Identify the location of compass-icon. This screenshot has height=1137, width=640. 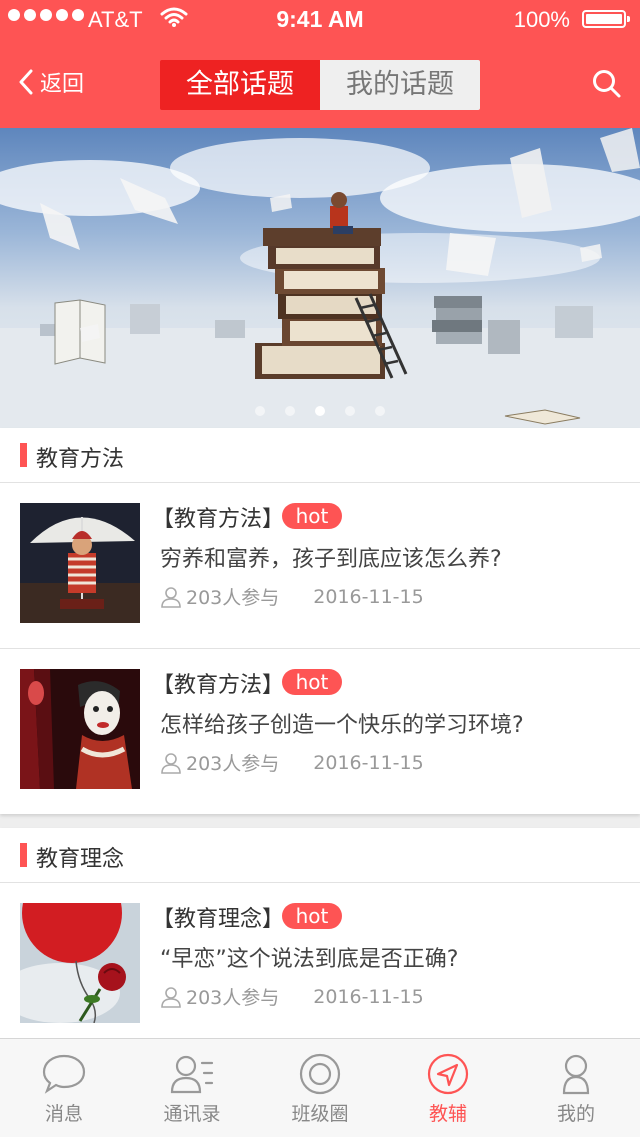
(448, 1074).